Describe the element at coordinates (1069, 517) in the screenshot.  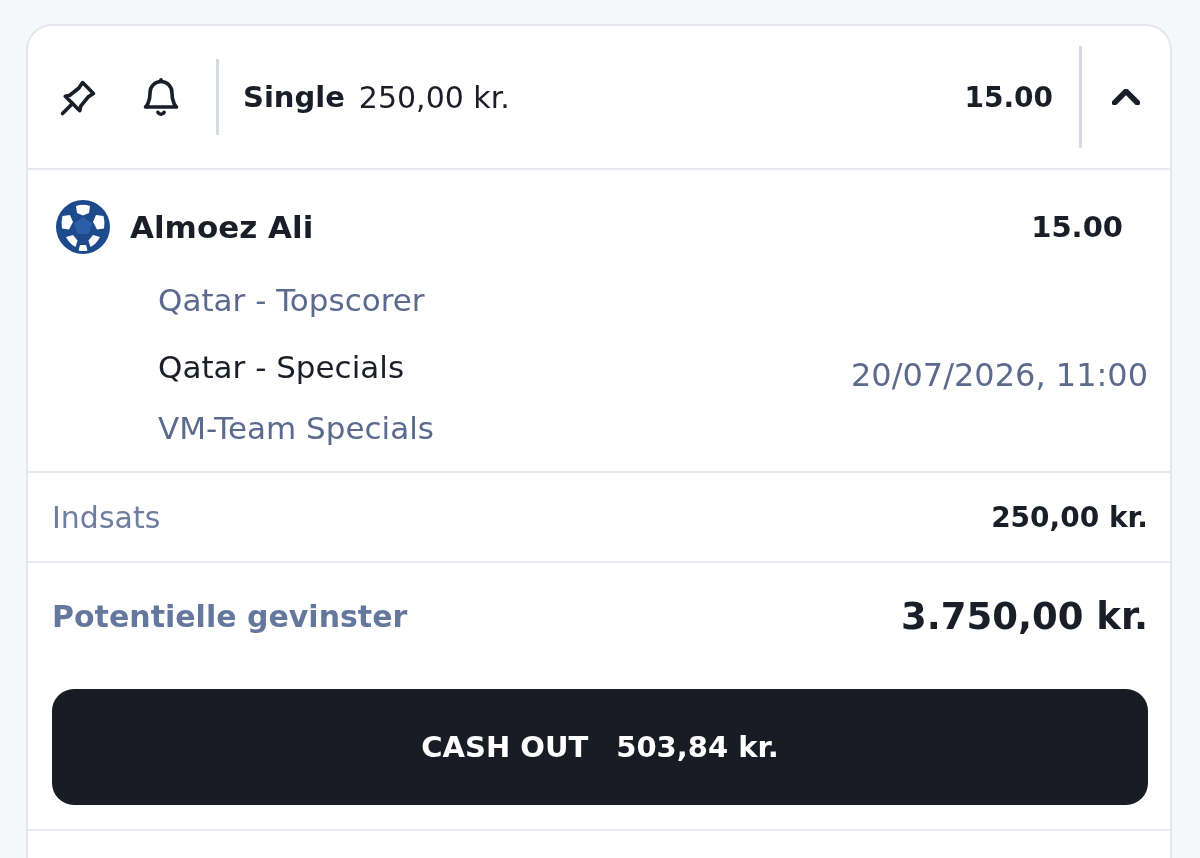
I see `stake-value: 250,00 kr.` at that location.